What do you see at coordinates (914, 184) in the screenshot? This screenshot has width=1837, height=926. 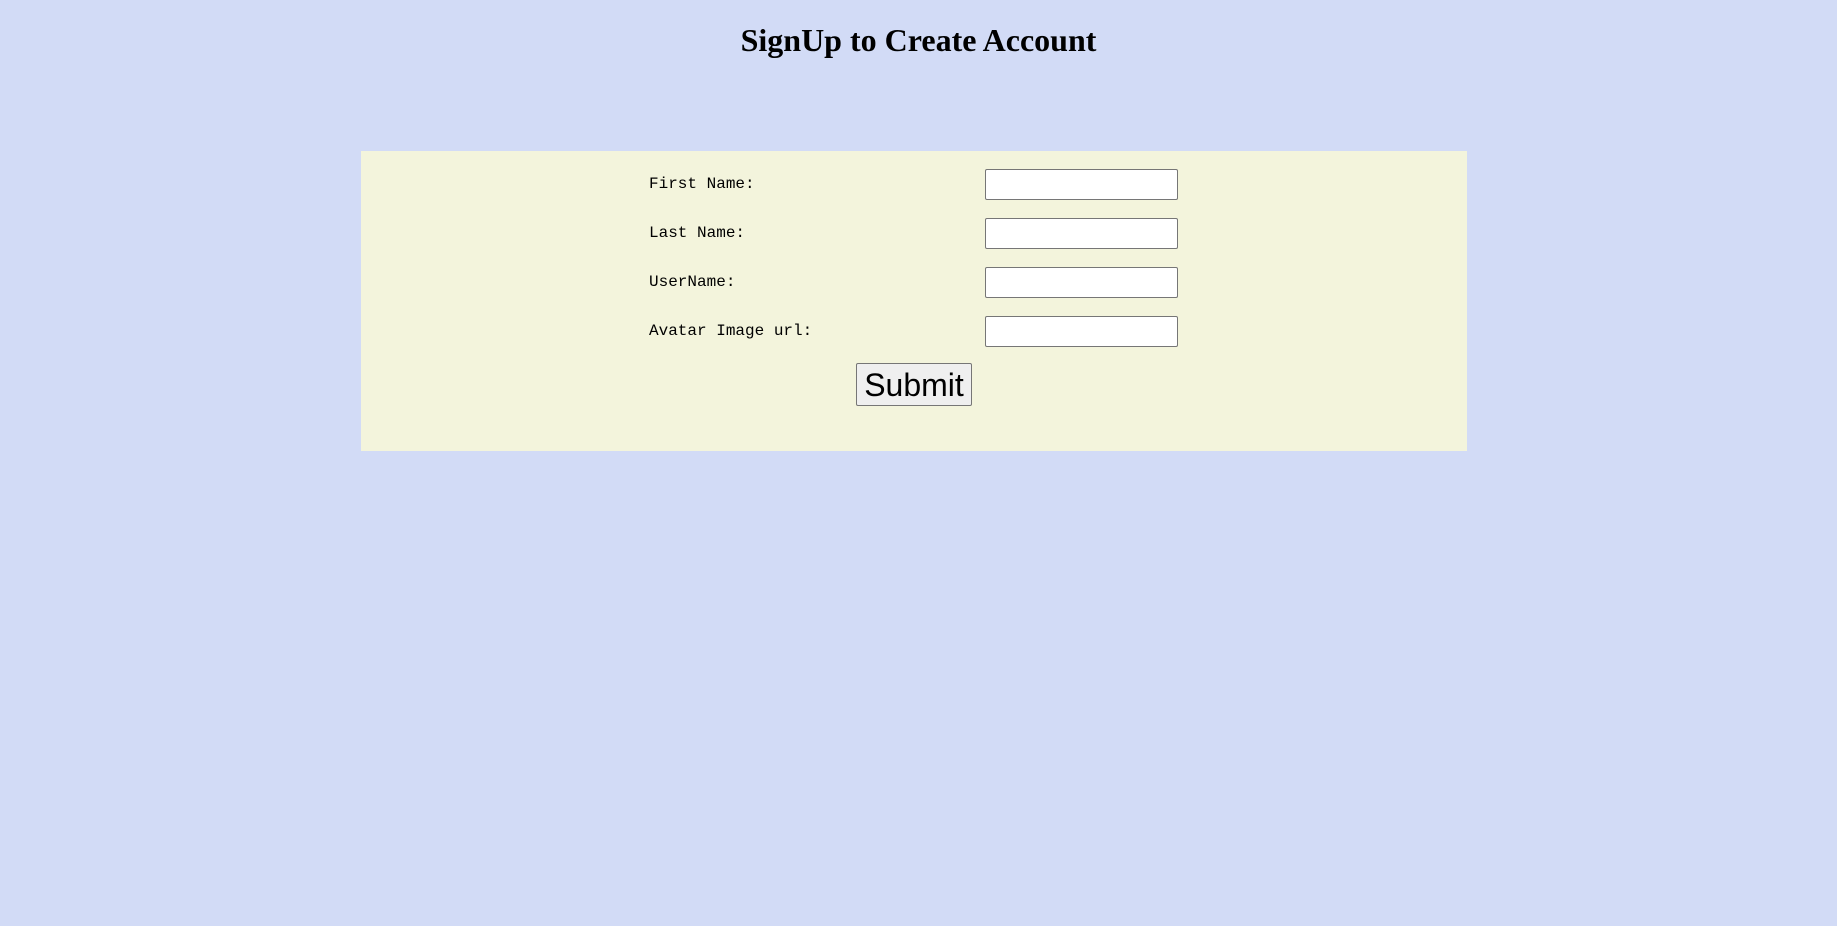 I see `first-name-row: First Name:` at bounding box center [914, 184].